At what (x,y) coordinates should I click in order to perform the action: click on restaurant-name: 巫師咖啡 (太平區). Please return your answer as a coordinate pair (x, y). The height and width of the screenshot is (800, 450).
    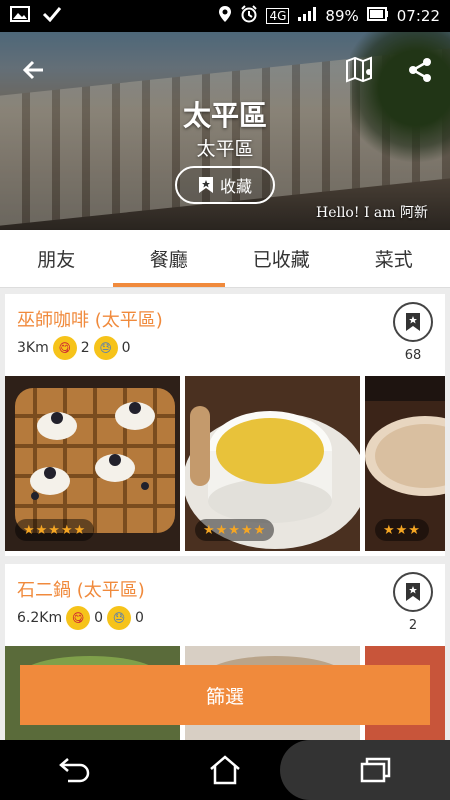
    Looking at the image, I should click on (90, 319).